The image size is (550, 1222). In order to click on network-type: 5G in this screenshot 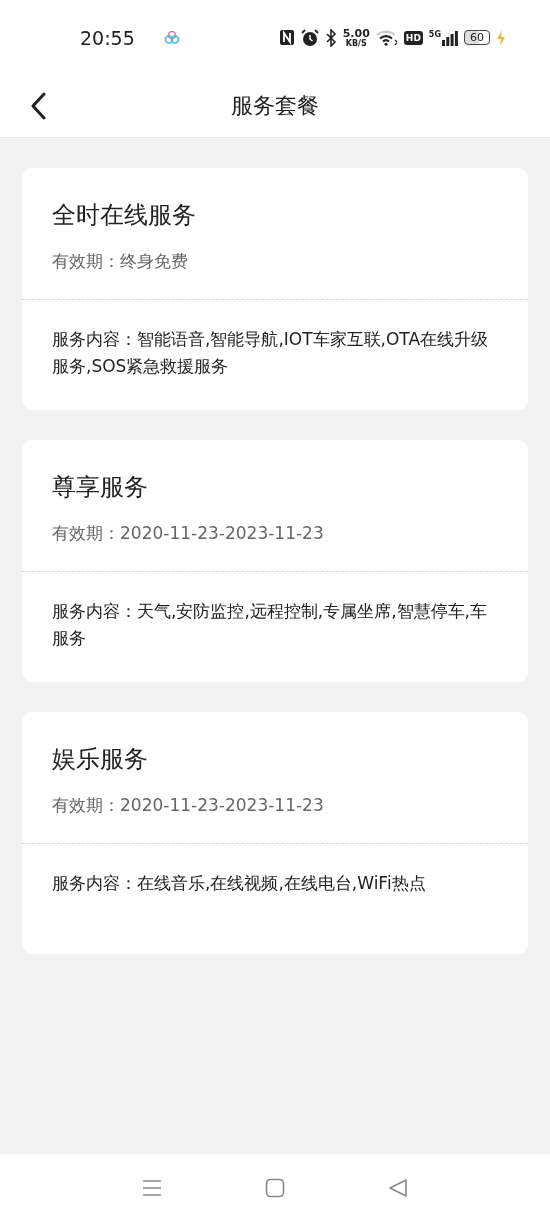, I will do `click(434, 34)`.